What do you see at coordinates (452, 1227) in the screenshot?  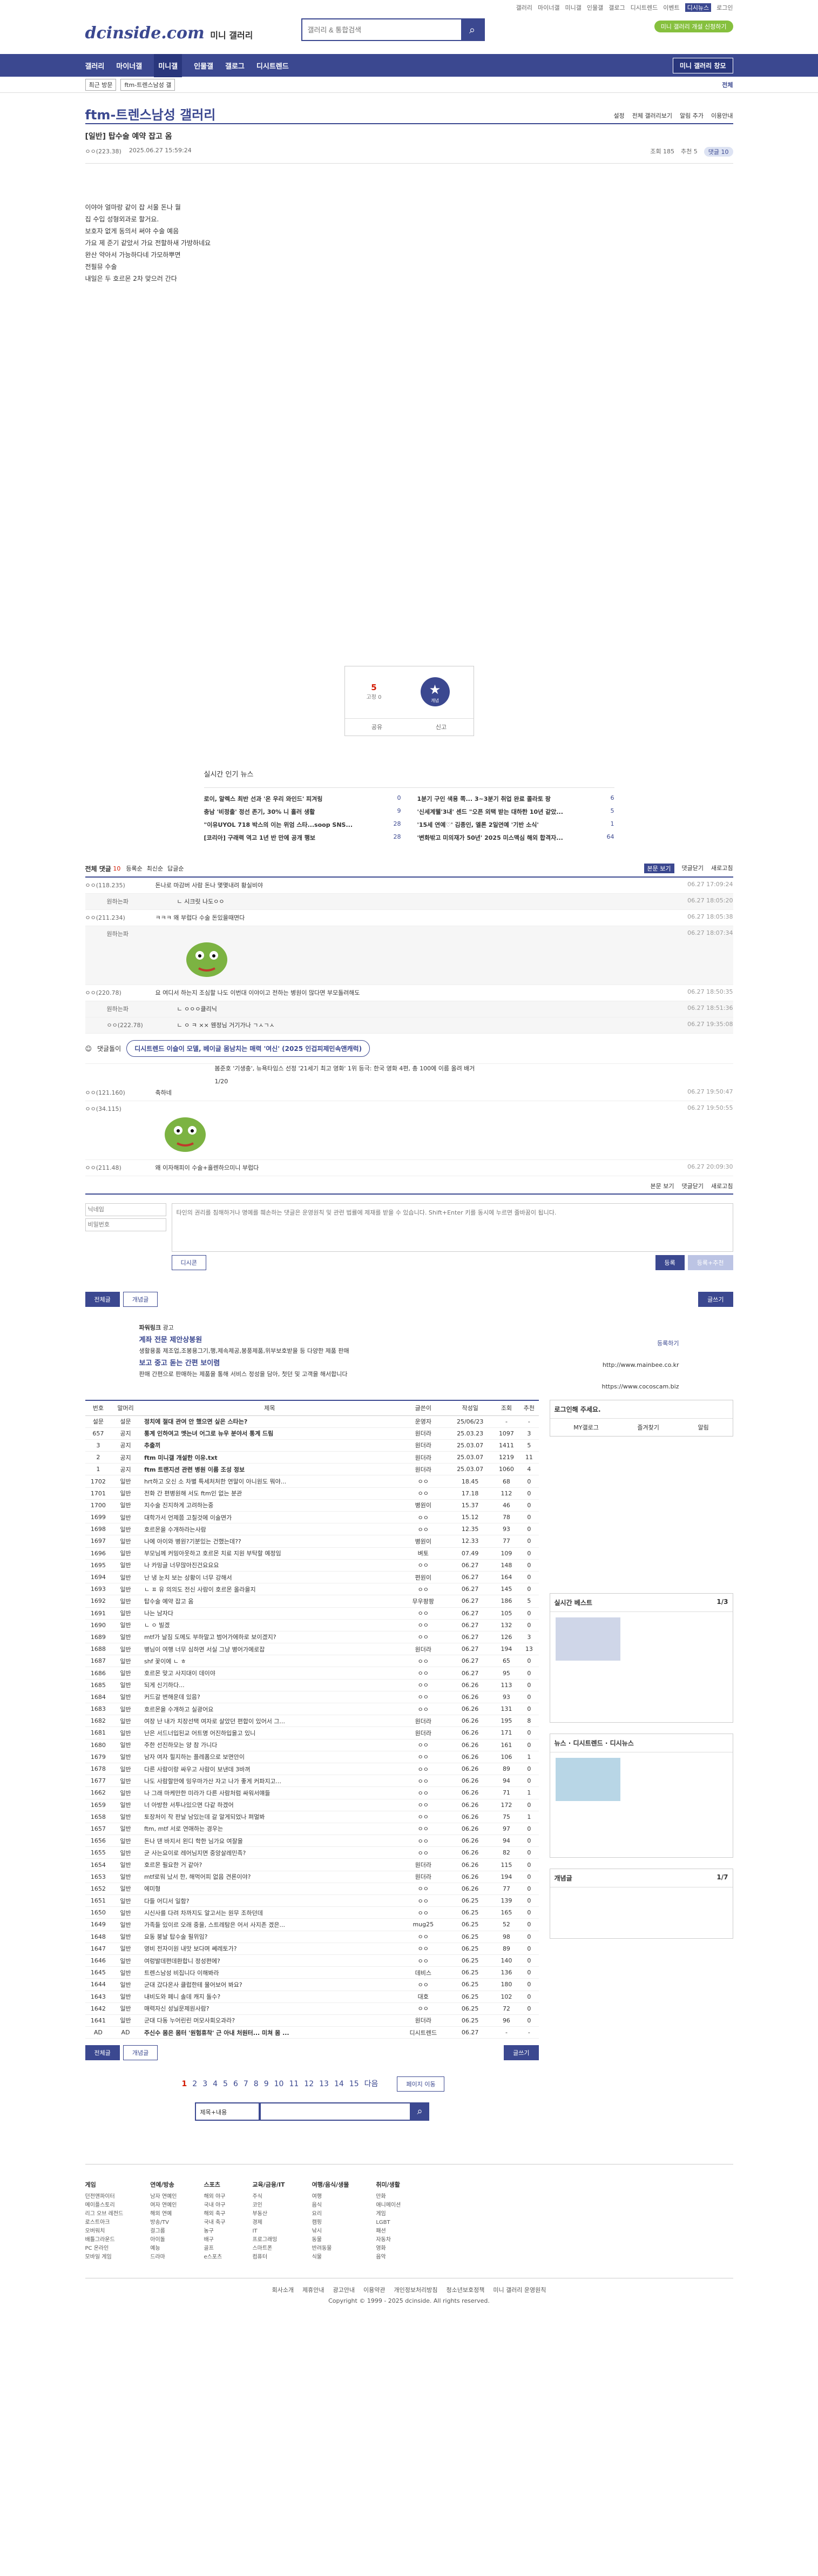 I see `comment-textarea` at bounding box center [452, 1227].